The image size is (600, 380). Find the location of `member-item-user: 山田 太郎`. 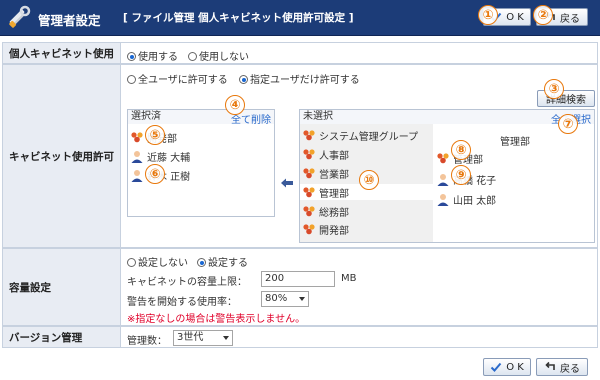

member-item-user: 山田 太郎 is located at coordinates (466, 199).